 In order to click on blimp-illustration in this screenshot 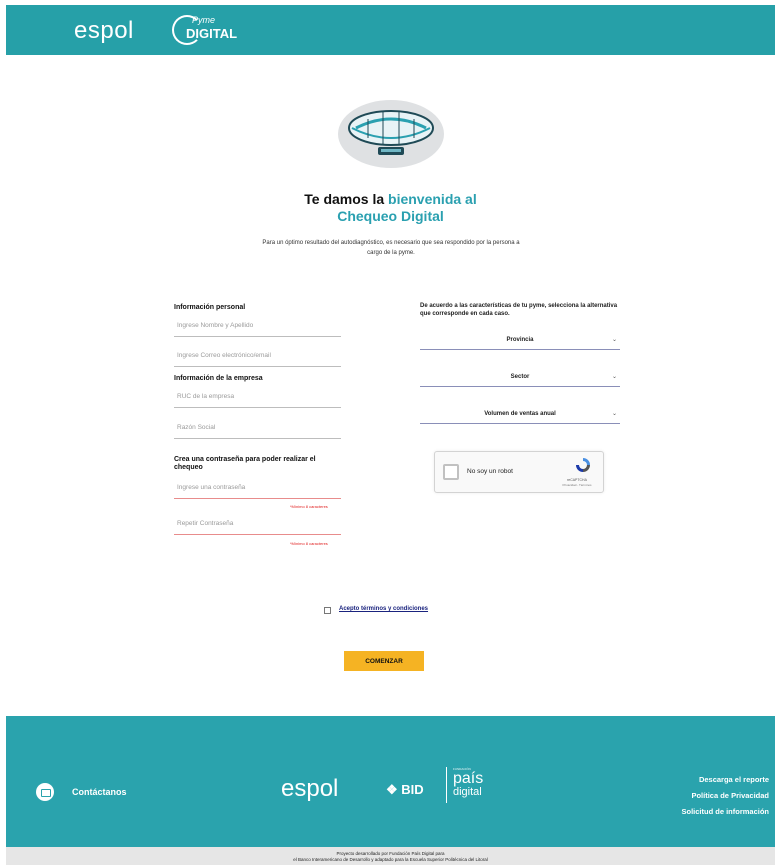, I will do `click(391, 134)`.